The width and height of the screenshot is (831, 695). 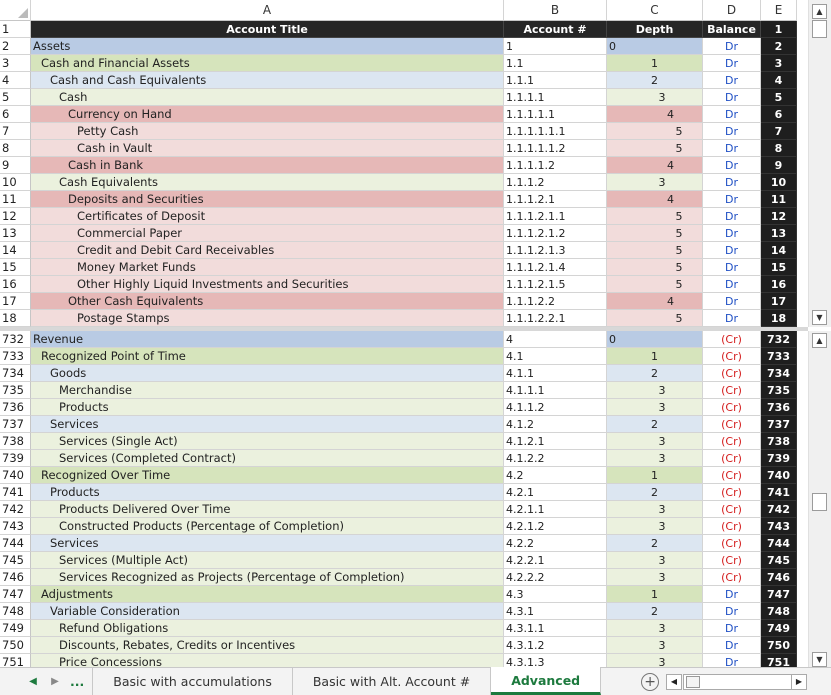 What do you see at coordinates (267, 356) in the screenshot?
I see `account-title-cell: Recognized Point of Time` at bounding box center [267, 356].